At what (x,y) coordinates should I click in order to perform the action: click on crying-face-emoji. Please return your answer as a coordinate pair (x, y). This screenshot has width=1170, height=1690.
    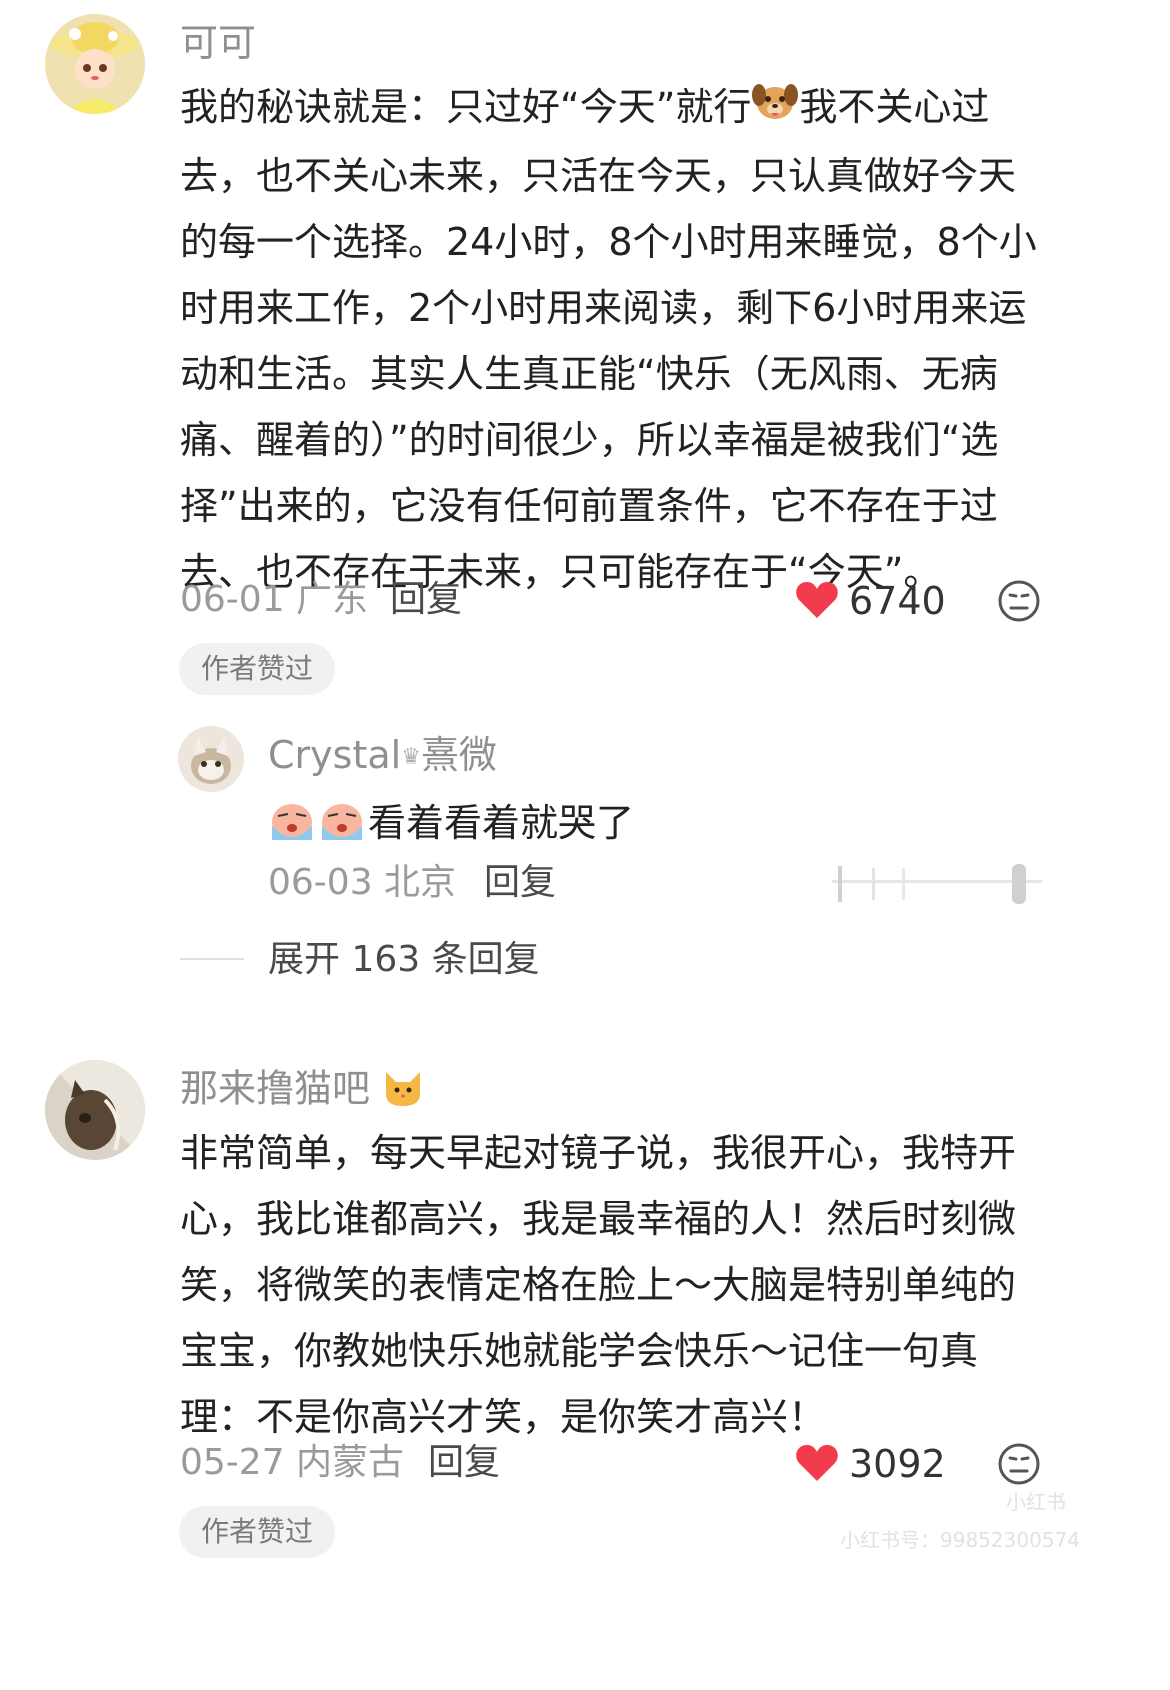
    Looking at the image, I should click on (318, 823).